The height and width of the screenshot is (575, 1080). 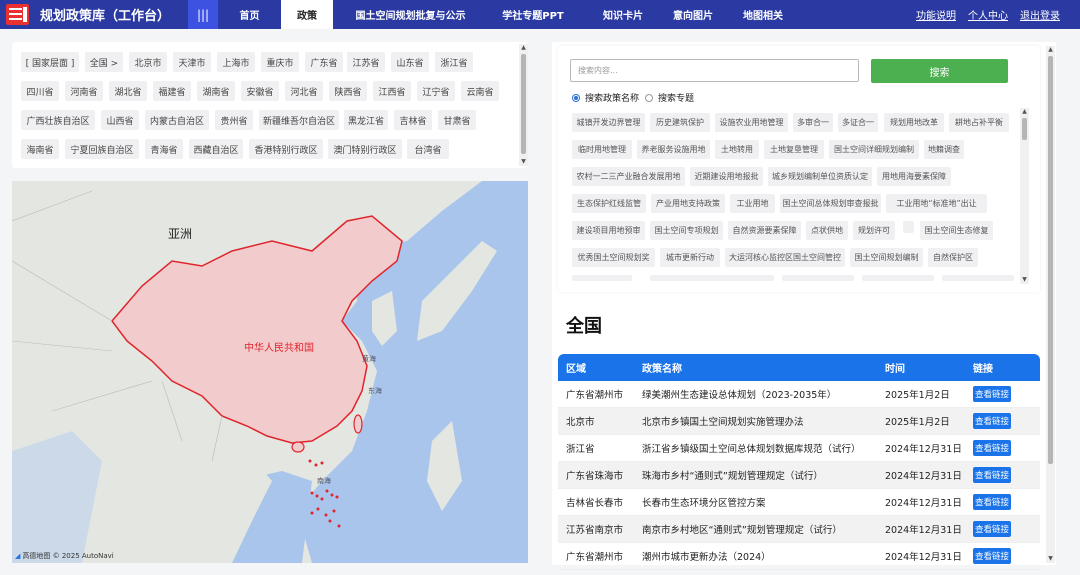 I want to click on topic-tag: 产业用地支持政策, so click(x=688, y=203).